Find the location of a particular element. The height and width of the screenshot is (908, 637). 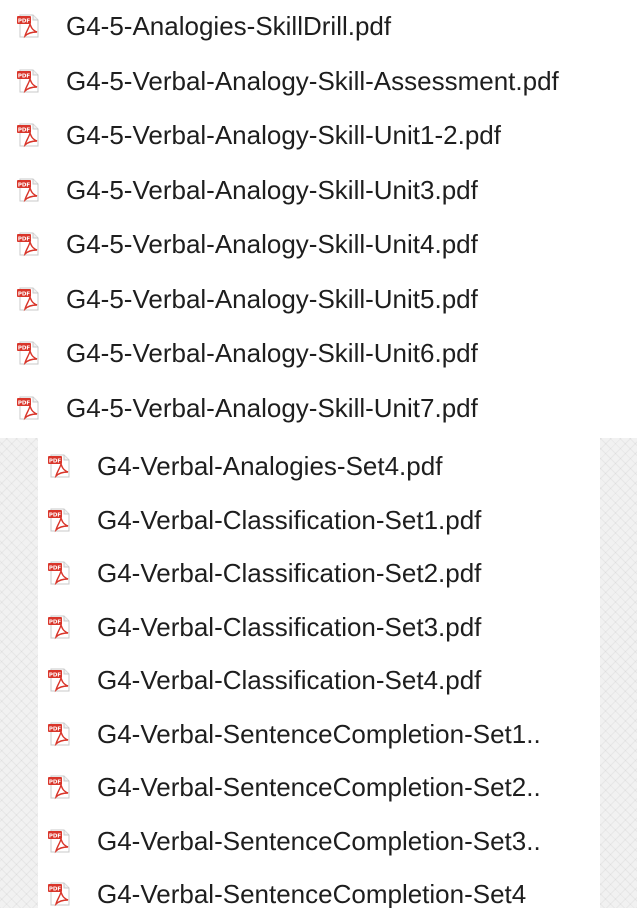

file-name: G4-5-Analogies-SkillDrill.pdf is located at coordinates (229, 26).